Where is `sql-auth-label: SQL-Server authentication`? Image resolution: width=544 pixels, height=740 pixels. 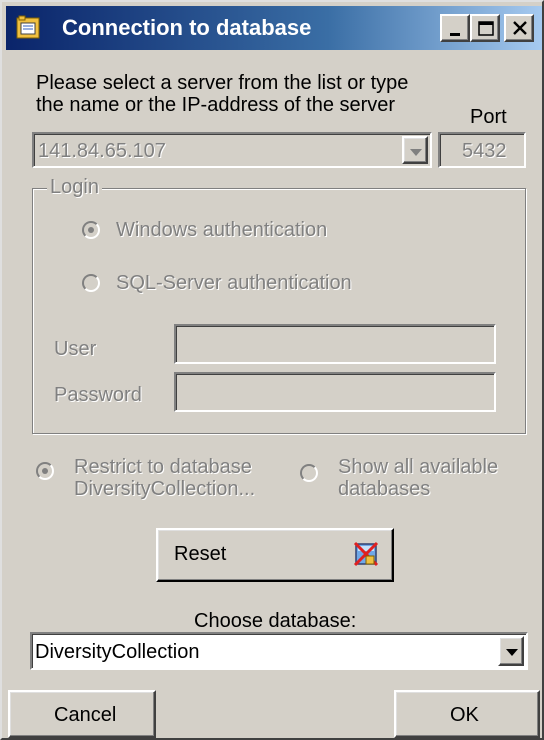
sql-auth-label: SQL-Server authentication is located at coordinates (234, 283).